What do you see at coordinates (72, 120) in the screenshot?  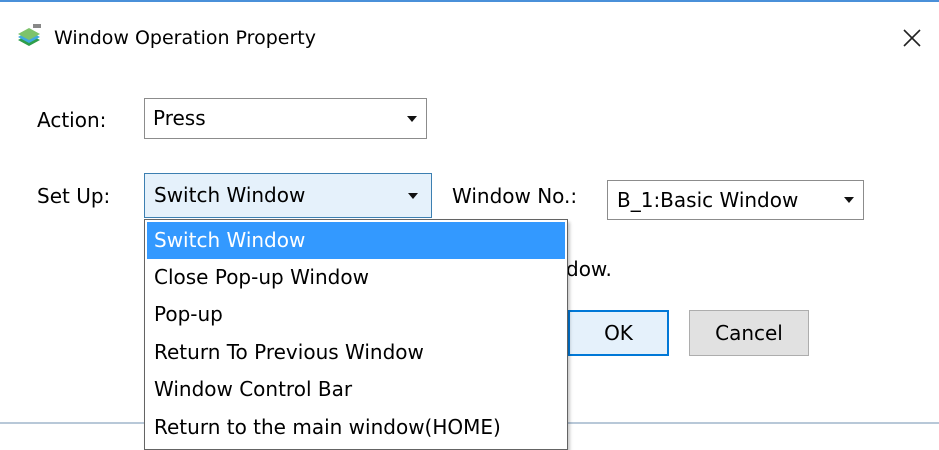 I see `action-label: Action:` at bounding box center [72, 120].